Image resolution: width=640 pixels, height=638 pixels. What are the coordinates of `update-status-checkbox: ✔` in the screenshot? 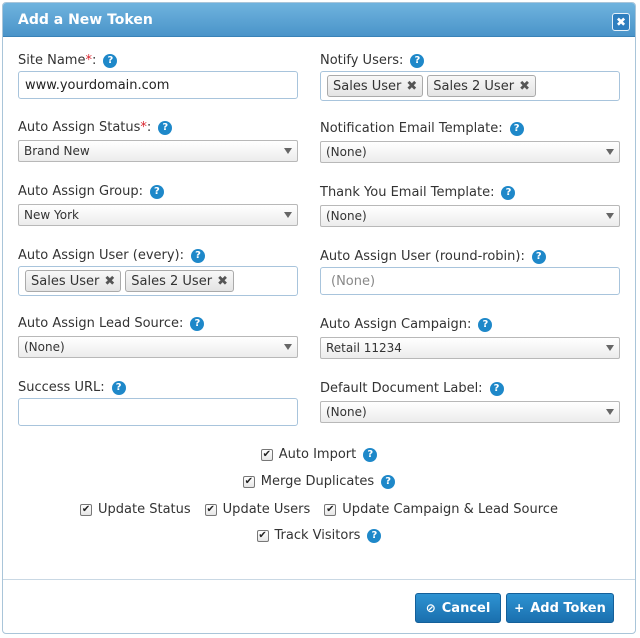 It's located at (86, 509).